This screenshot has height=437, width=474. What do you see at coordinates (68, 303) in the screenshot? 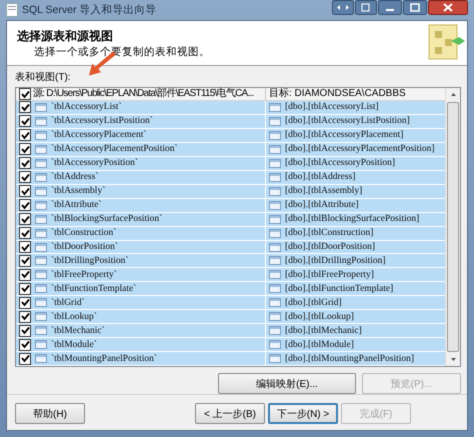
I see `source-table-name: `tblGrid`` at bounding box center [68, 303].